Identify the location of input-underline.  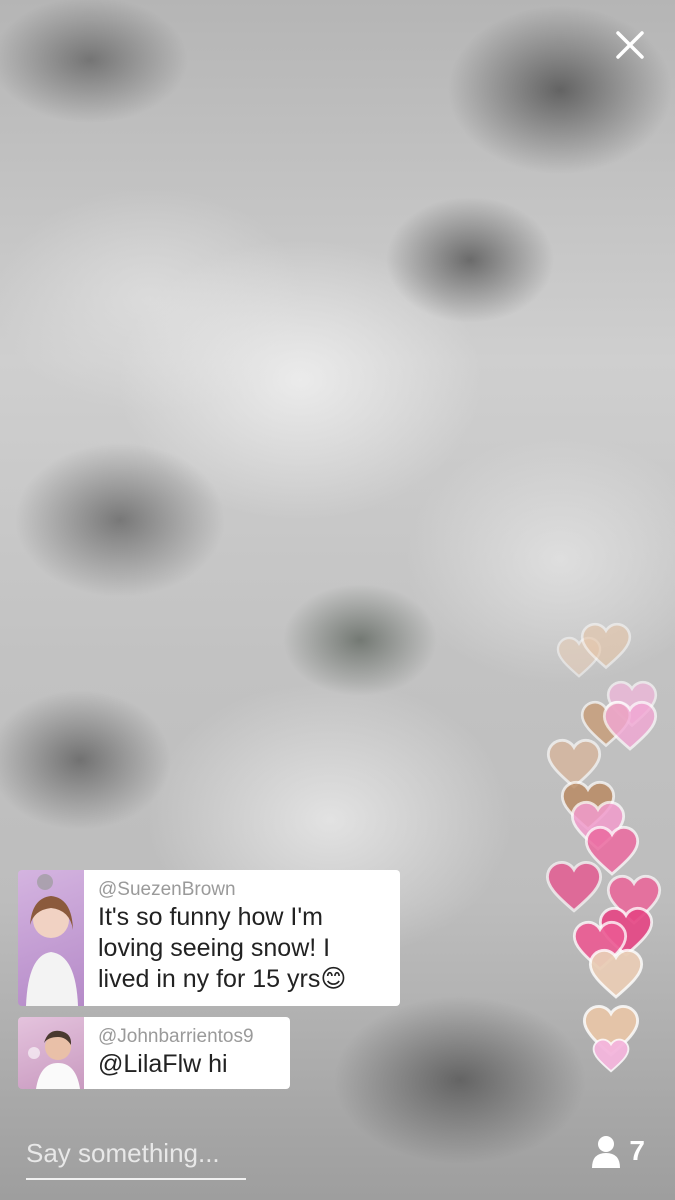
(136, 1179).